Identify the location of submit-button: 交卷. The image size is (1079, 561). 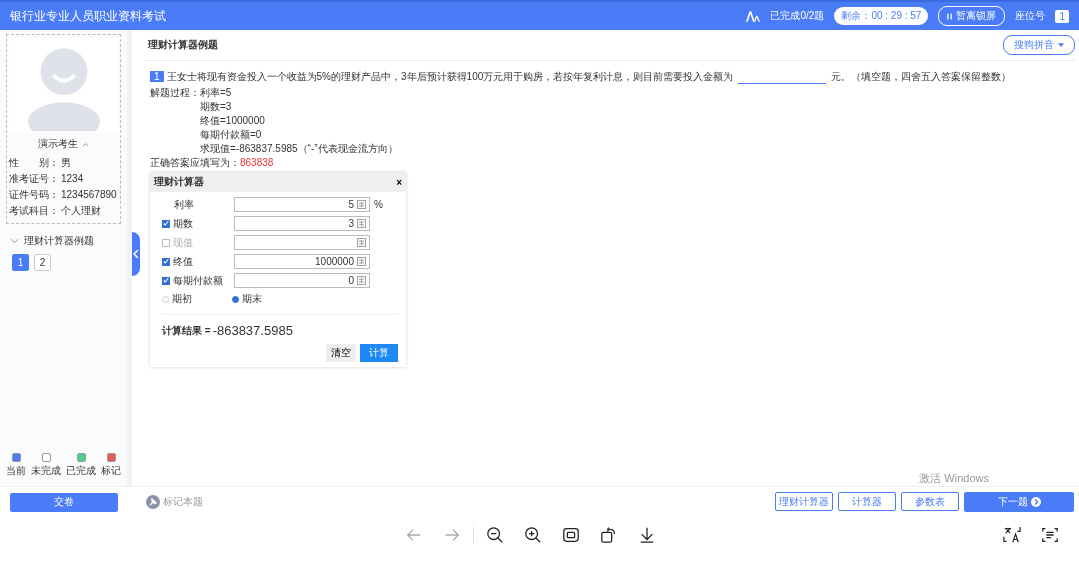
(64, 502).